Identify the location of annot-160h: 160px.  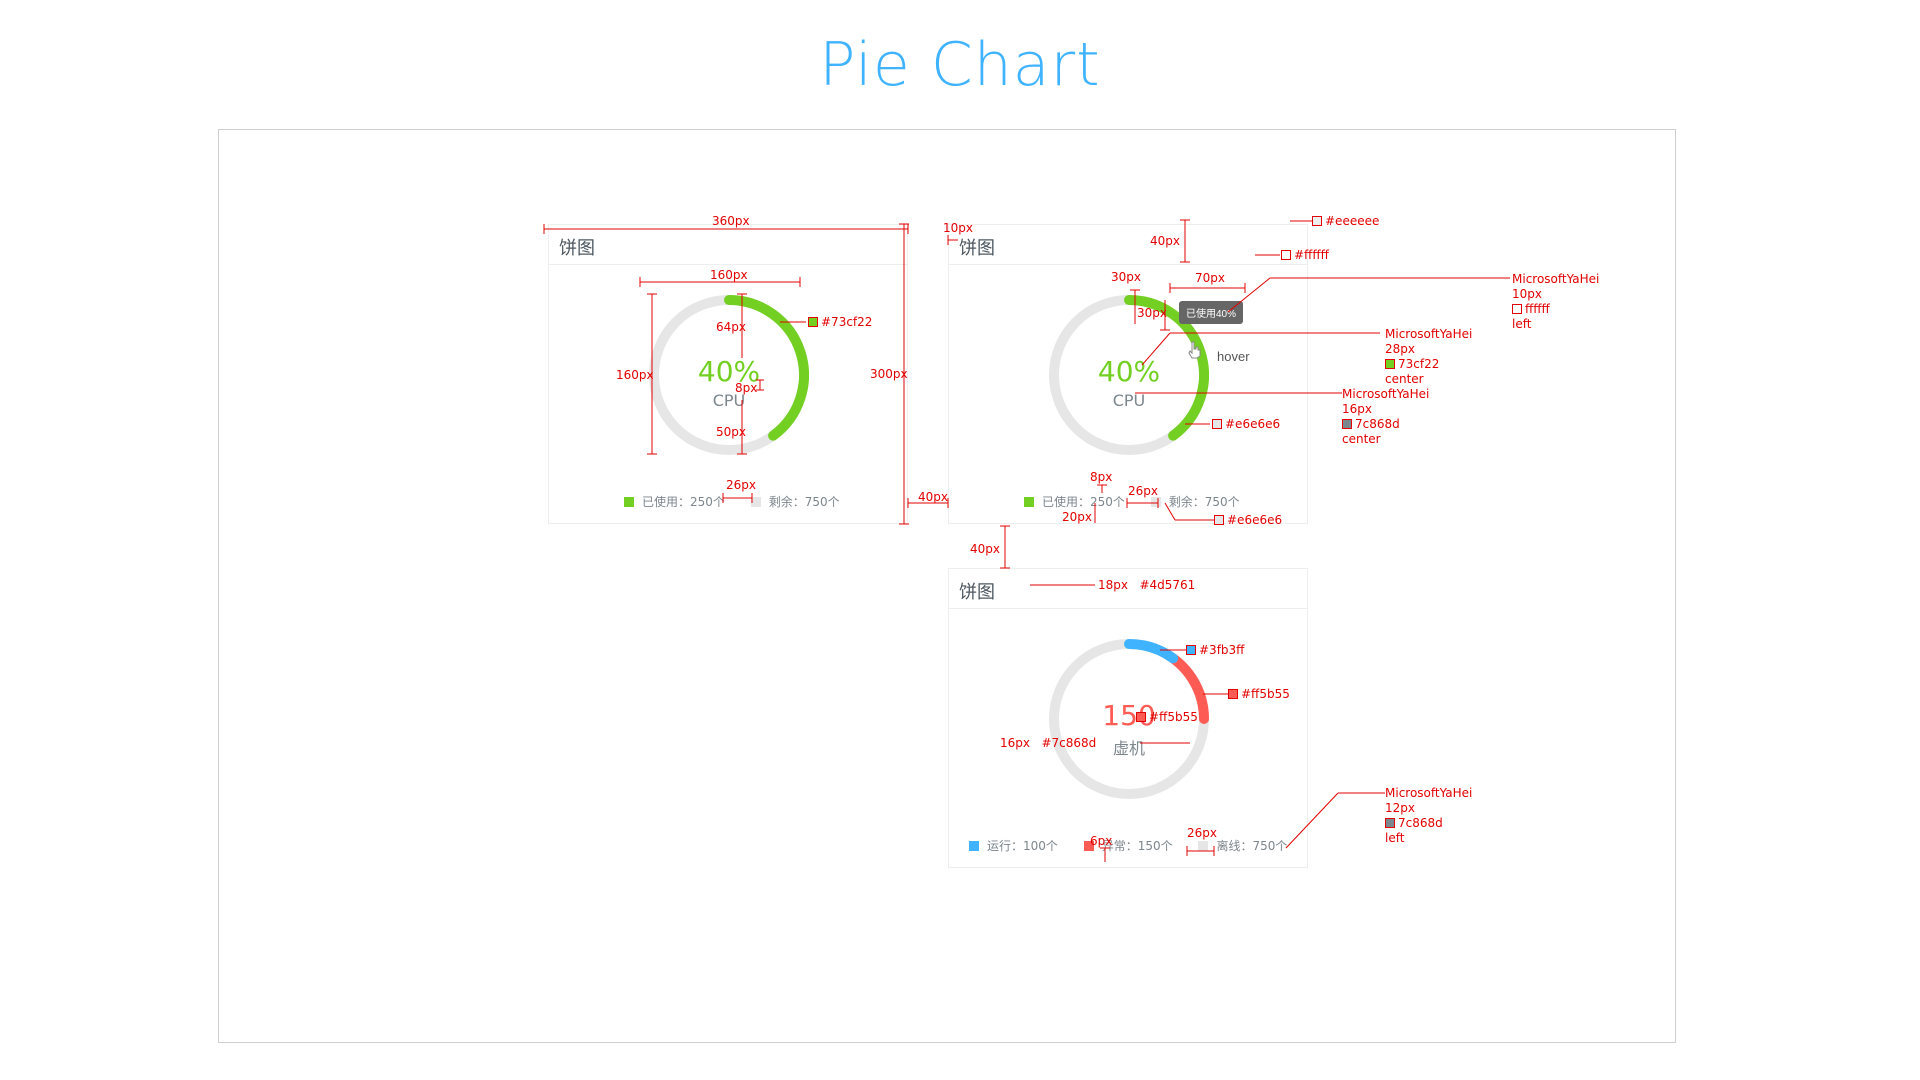
(635, 375).